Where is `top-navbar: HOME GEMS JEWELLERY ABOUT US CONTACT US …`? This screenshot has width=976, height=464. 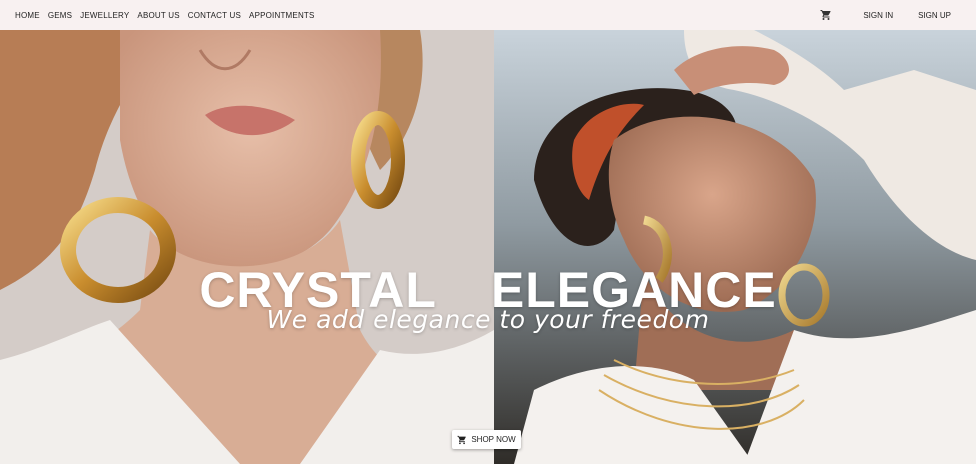
top-navbar: HOME GEMS JEWELLERY ABOUT US CONTACT US … is located at coordinates (488, 15).